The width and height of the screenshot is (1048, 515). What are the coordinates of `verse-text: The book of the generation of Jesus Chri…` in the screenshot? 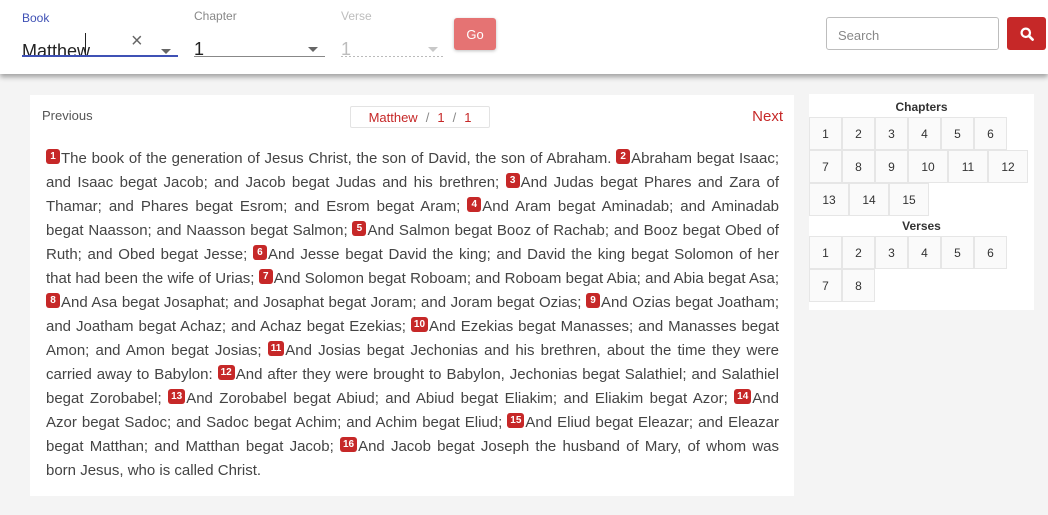 It's located at (336, 158).